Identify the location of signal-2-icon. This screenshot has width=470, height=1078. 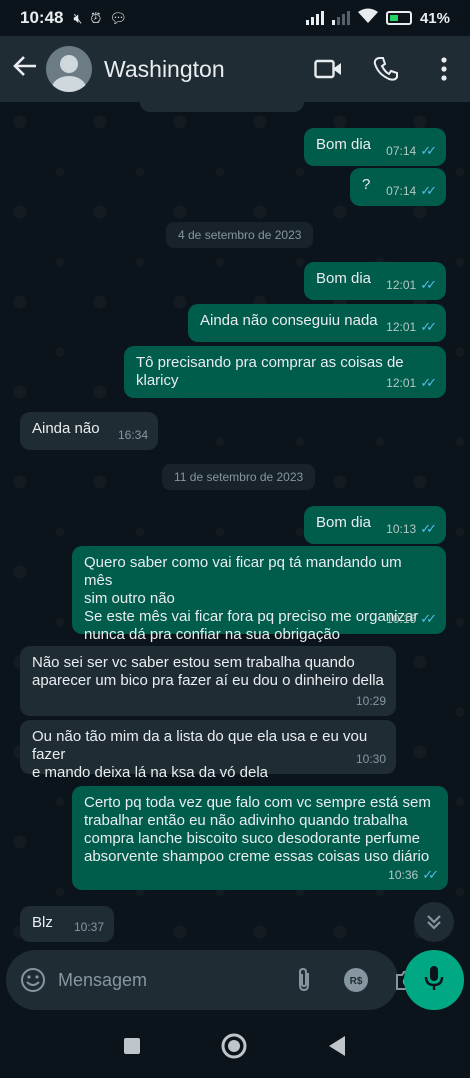
(340, 18).